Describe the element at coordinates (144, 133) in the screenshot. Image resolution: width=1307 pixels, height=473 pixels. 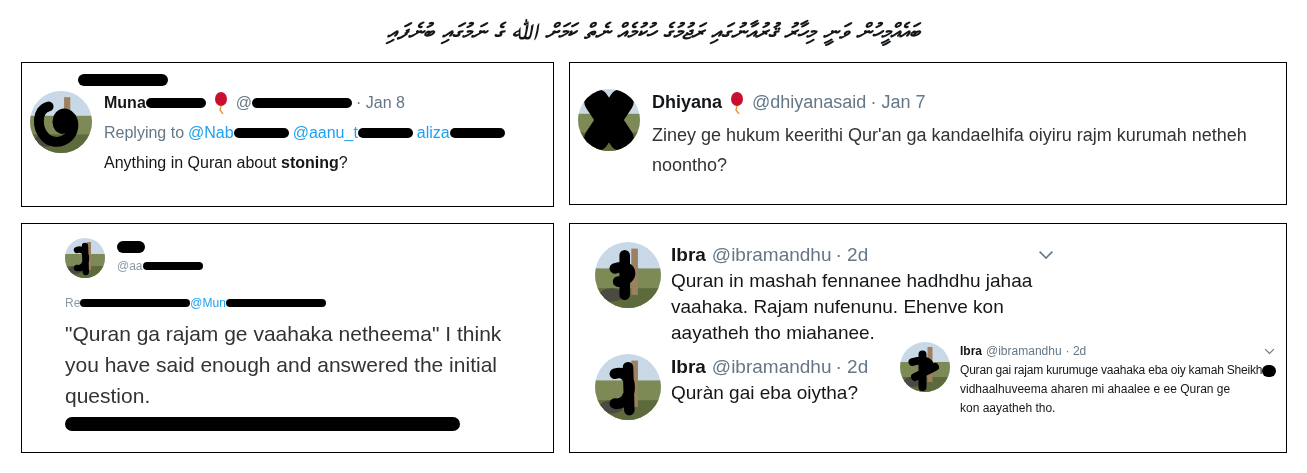
I see `replying-label: Replying to` at that location.